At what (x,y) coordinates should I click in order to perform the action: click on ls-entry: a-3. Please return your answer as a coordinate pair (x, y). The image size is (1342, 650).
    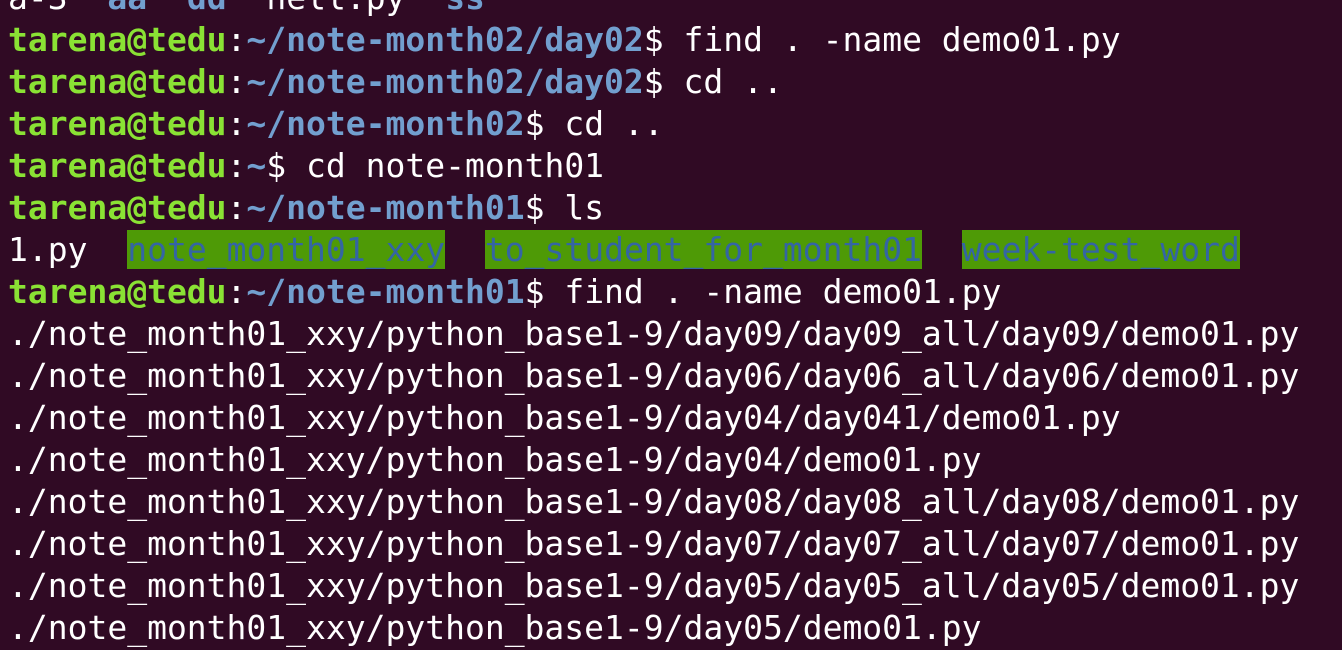
    Looking at the image, I should click on (38, 8).